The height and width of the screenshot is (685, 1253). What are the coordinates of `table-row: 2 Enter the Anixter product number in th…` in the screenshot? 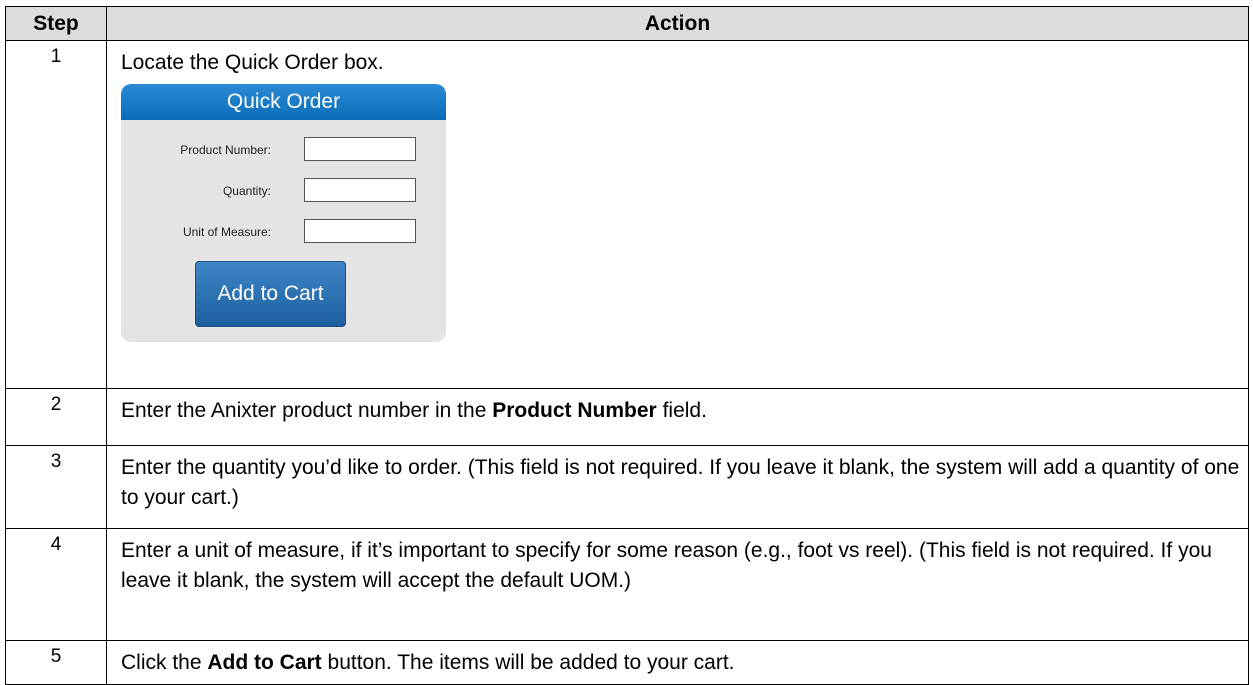 It's located at (627, 417).